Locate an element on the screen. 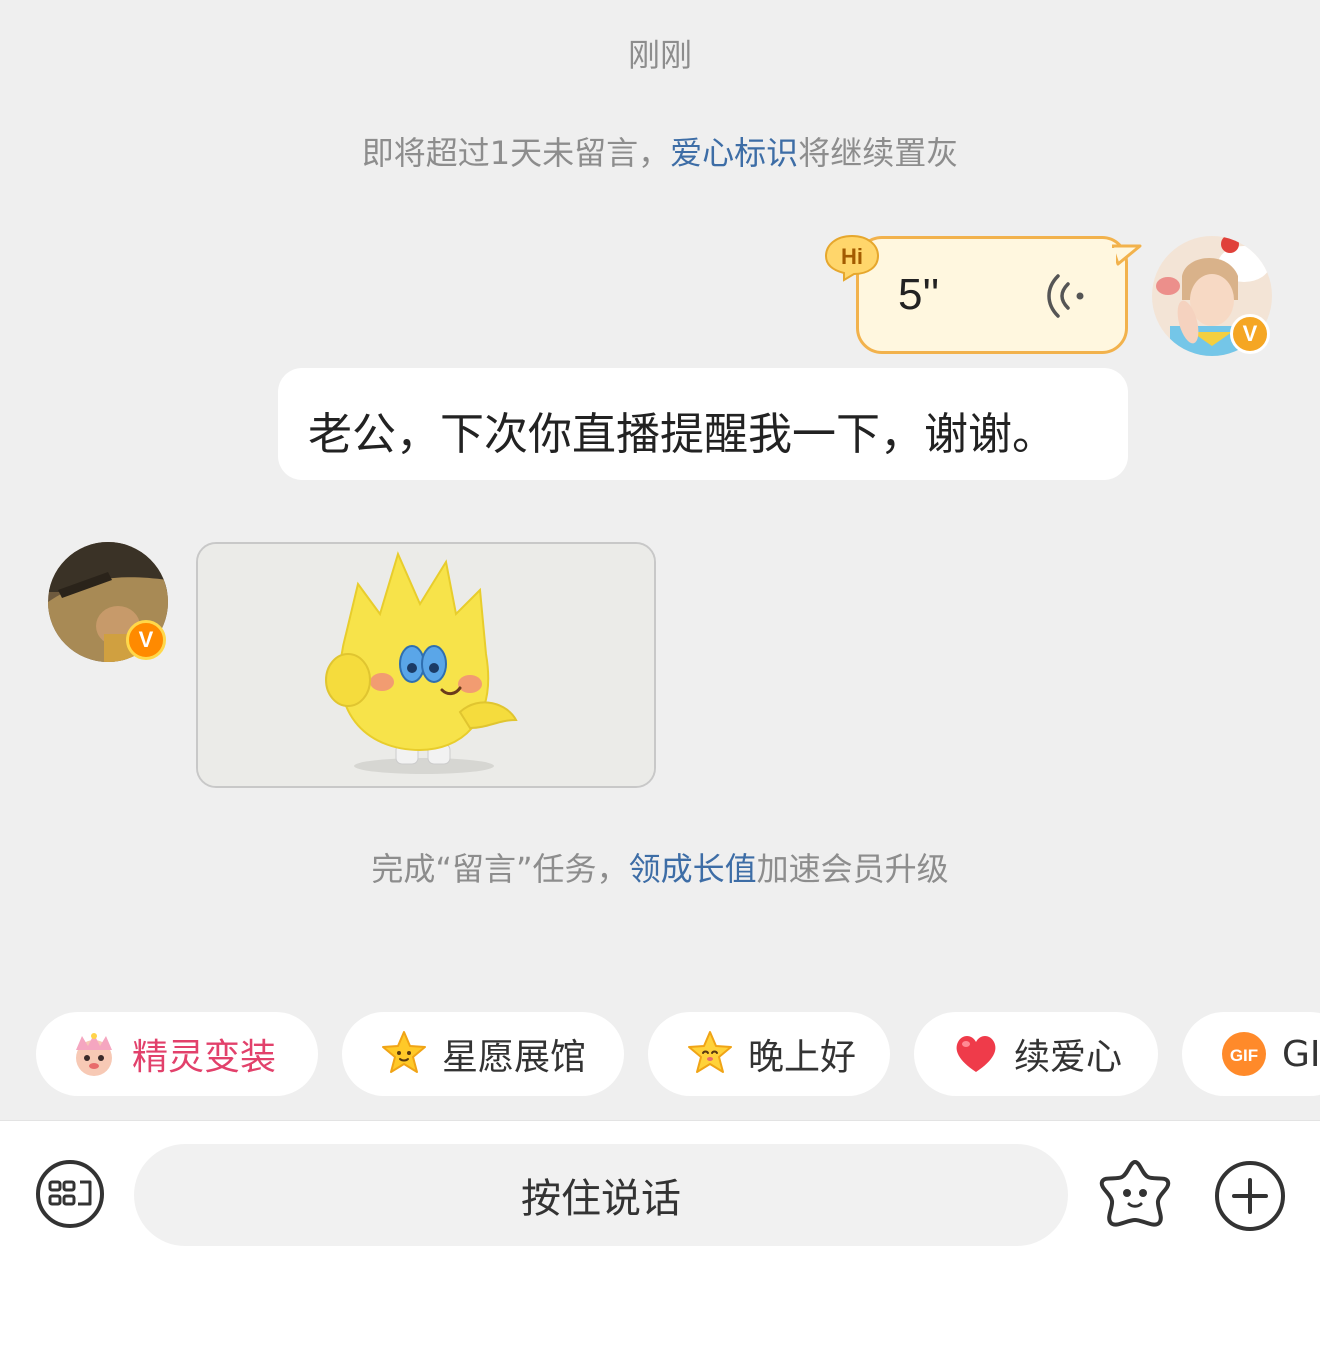 The width and height of the screenshot is (1320, 1372). quick-action-star-gallery: 星愿展馆 is located at coordinates (483, 1054).